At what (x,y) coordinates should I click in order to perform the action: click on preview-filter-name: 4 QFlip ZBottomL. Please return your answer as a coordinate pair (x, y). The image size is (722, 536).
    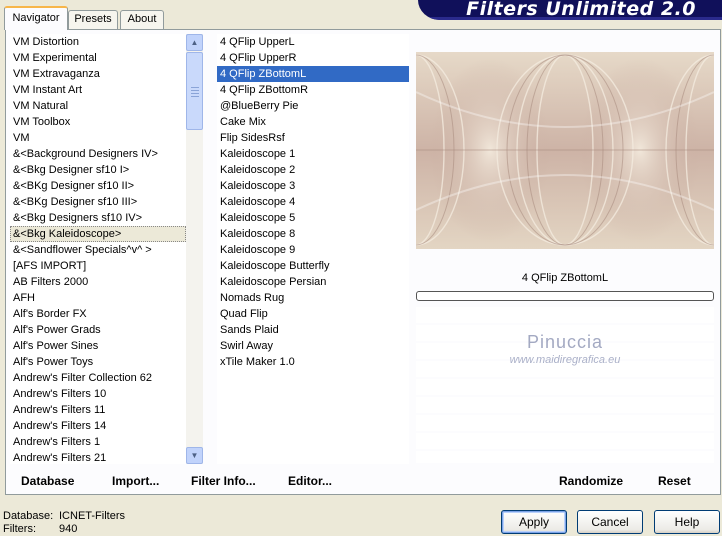
    Looking at the image, I should click on (565, 278).